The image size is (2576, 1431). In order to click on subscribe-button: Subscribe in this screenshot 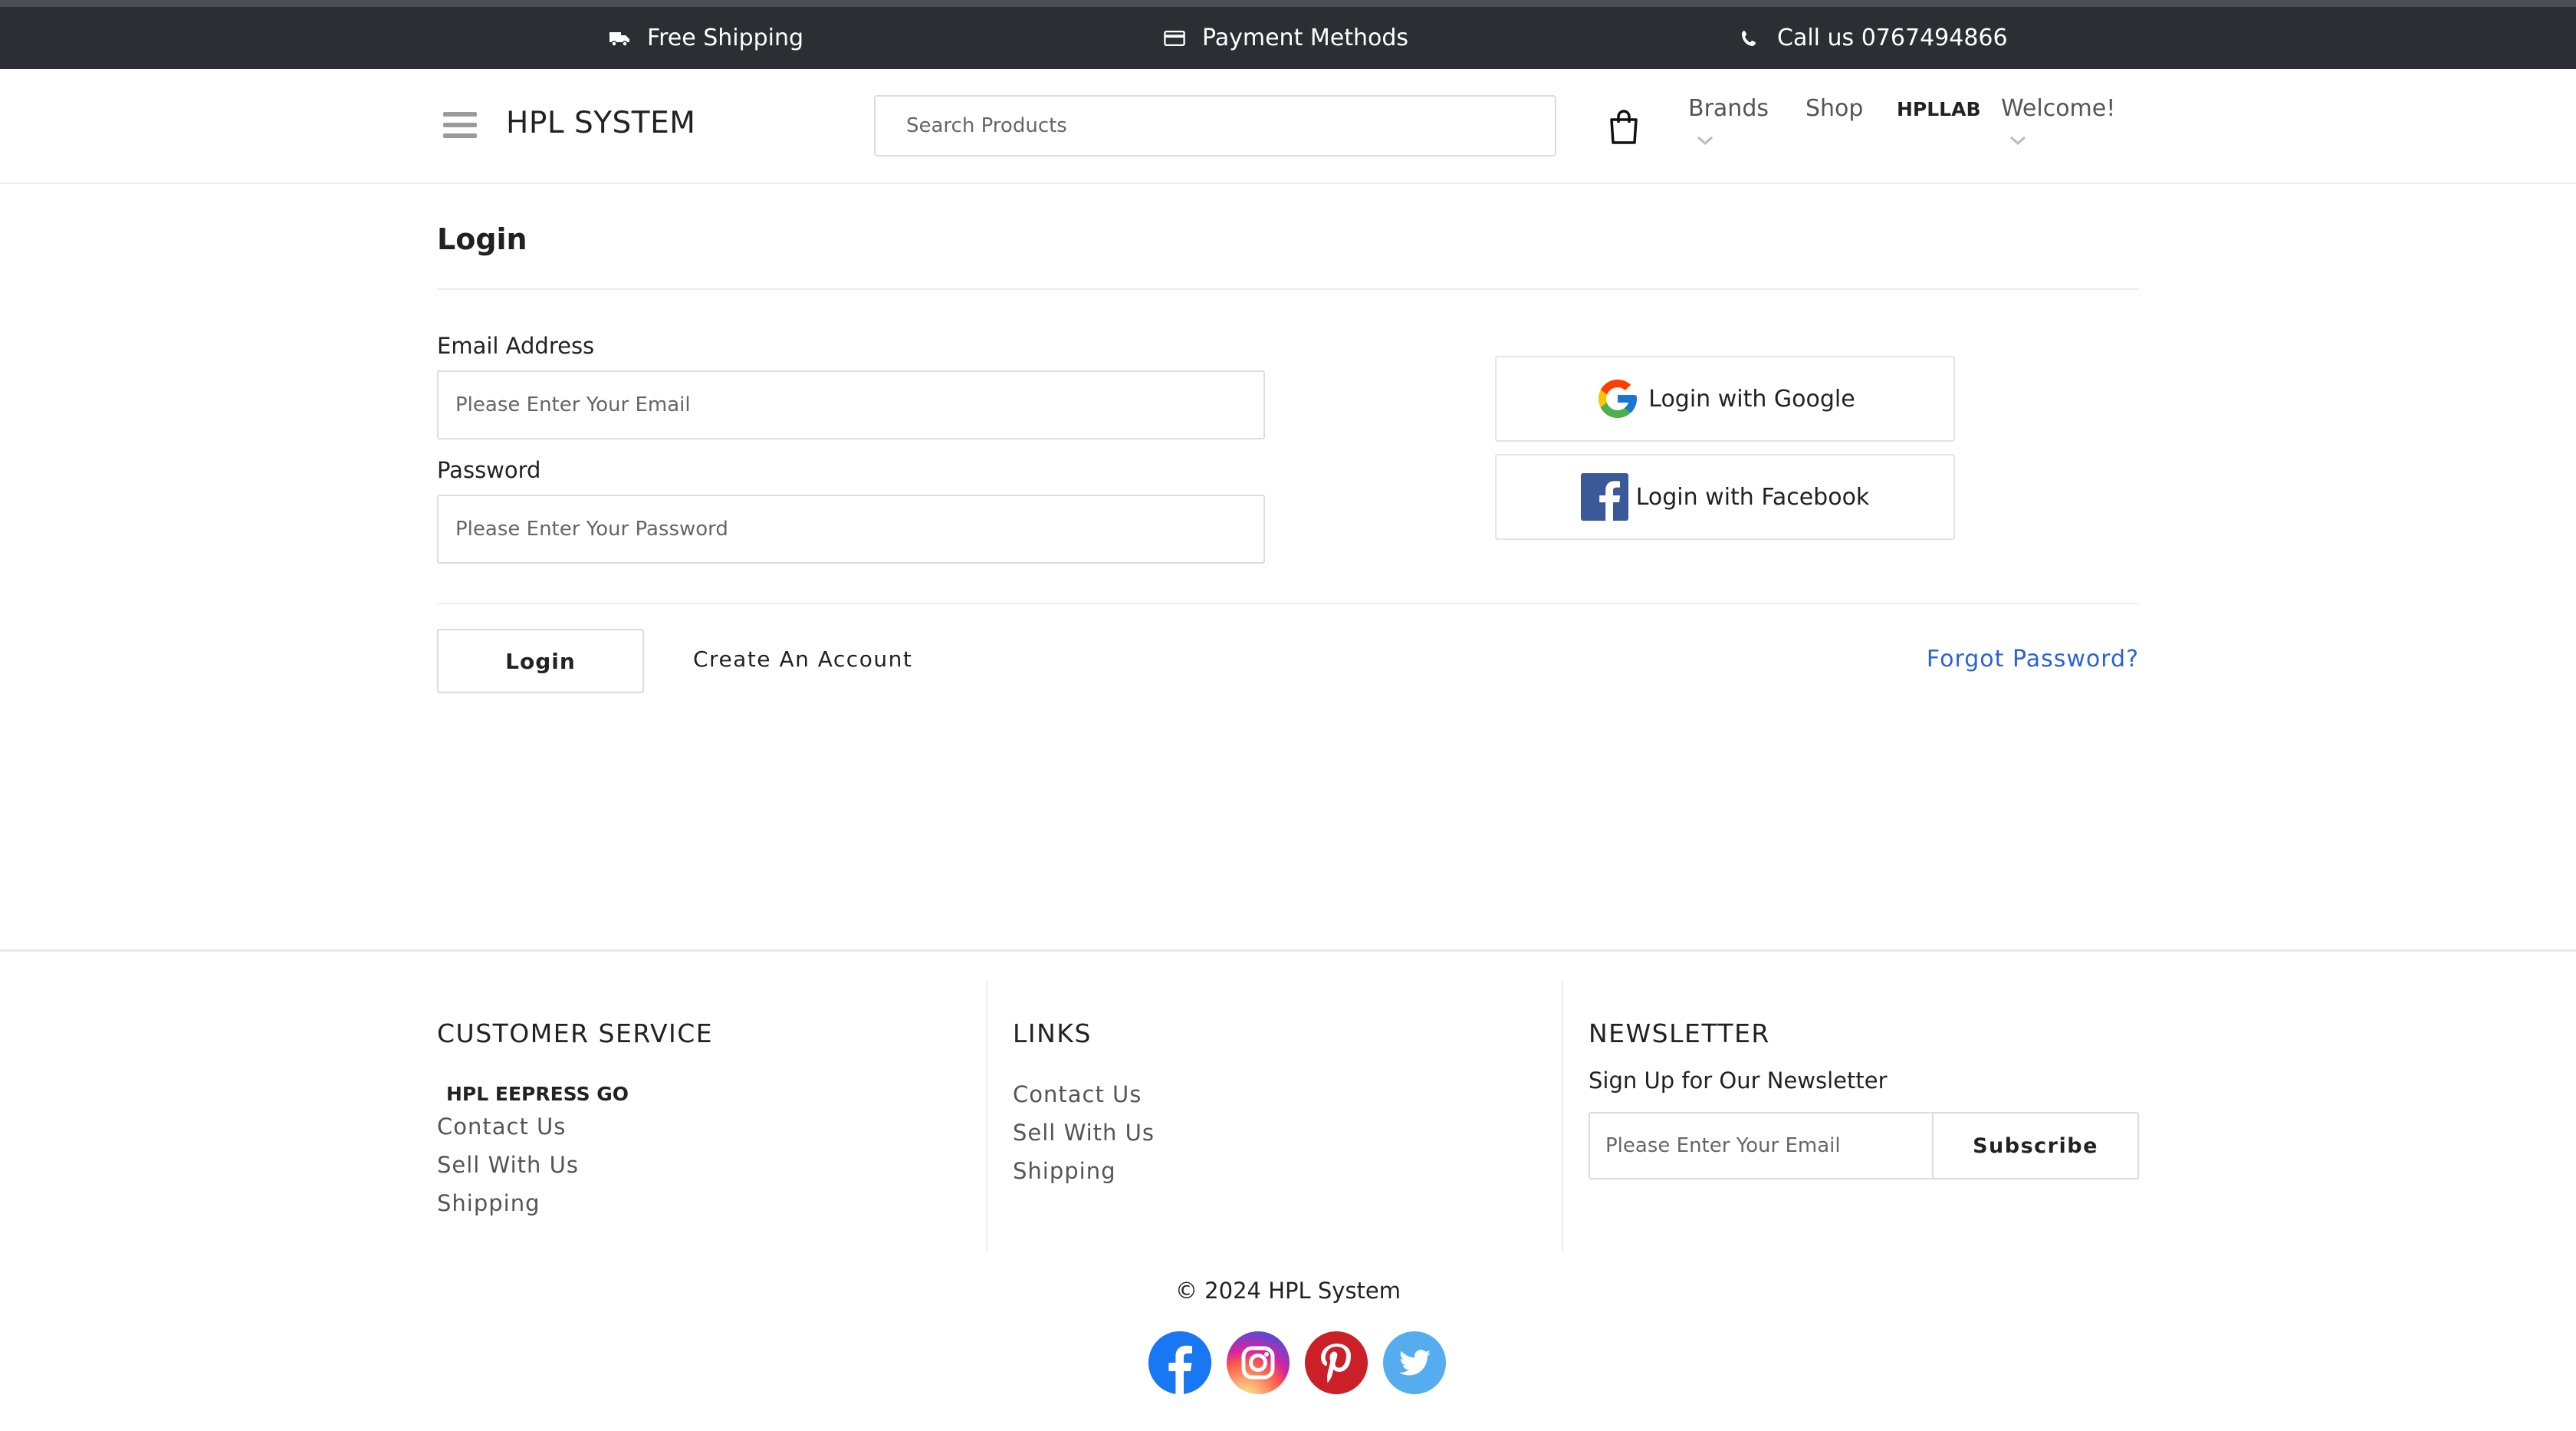, I will do `click(2036, 1145)`.